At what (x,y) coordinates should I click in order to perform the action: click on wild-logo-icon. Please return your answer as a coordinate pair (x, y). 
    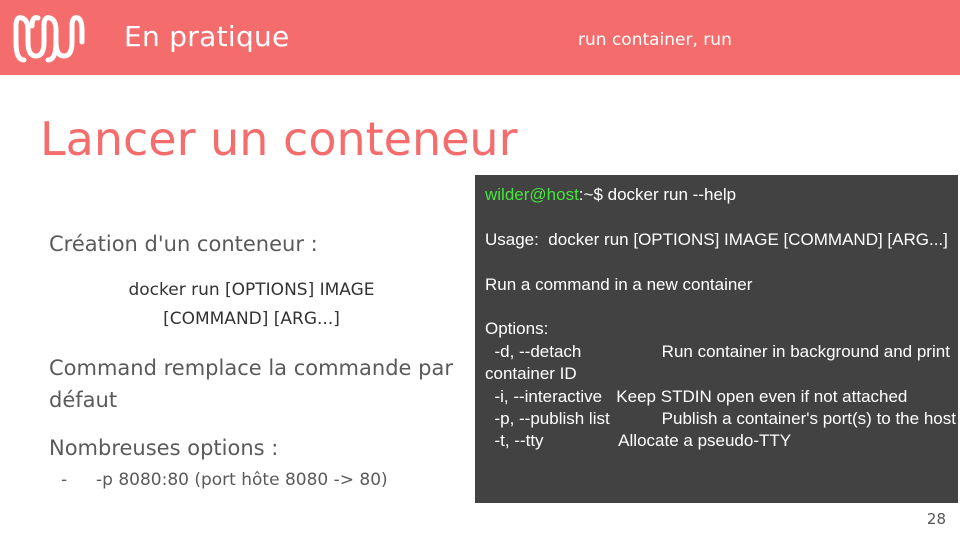
    Looking at the image, I should click on (49, 39).